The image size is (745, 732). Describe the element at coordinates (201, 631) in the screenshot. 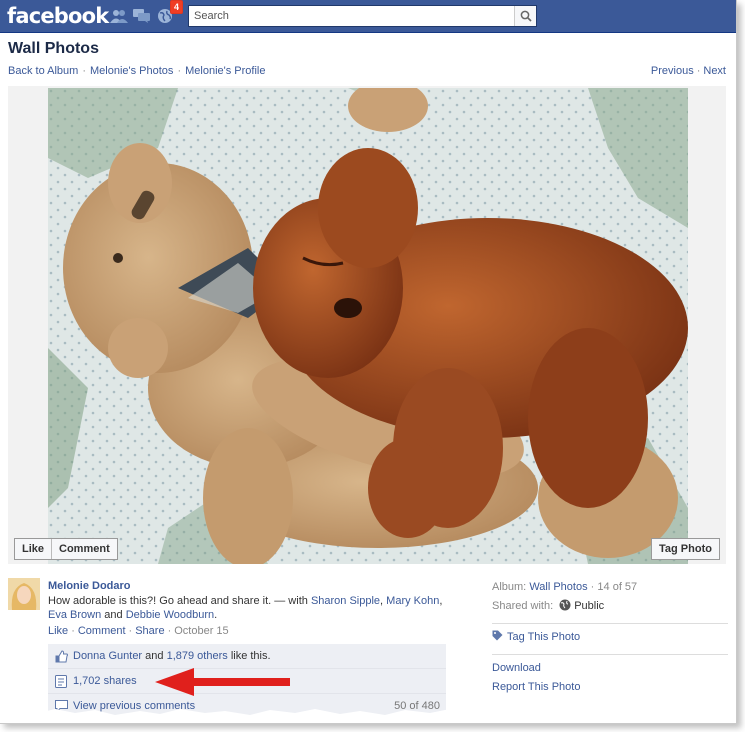

I see `post-date: October 15` at that location.